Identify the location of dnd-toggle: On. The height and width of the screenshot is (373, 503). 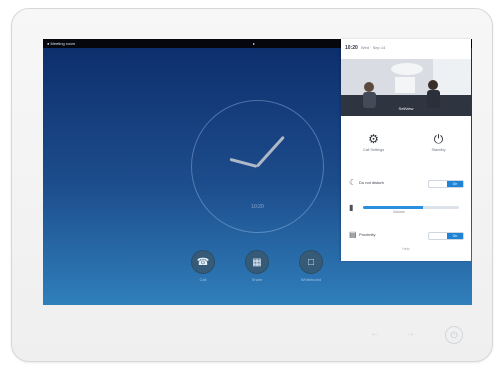
(446, 184).